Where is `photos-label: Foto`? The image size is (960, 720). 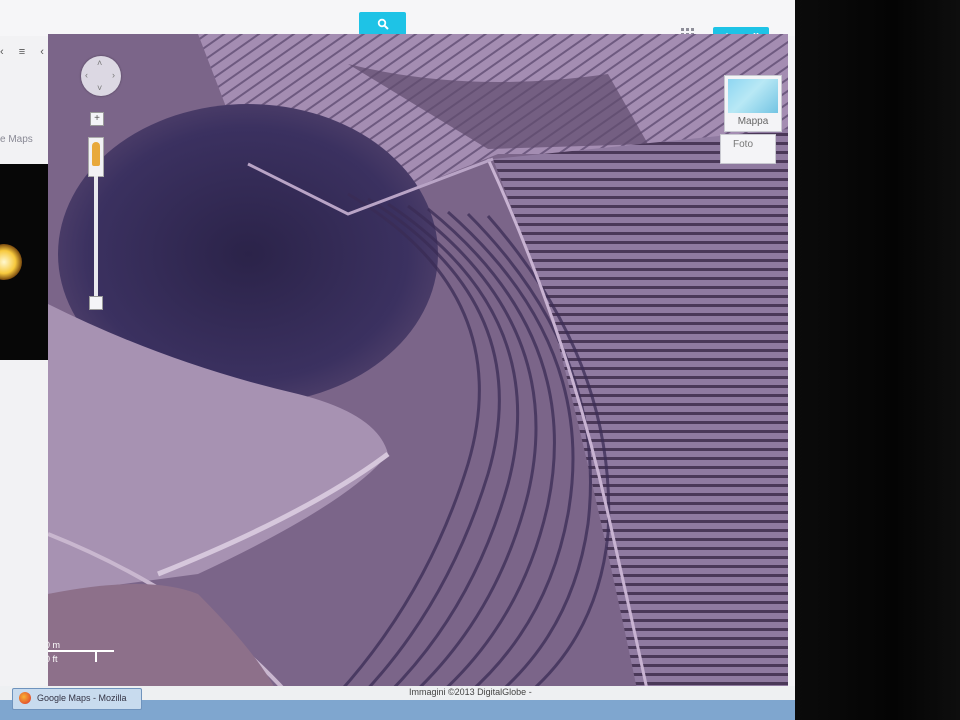
photos-label: Foto is located at coordinates (743, 144).